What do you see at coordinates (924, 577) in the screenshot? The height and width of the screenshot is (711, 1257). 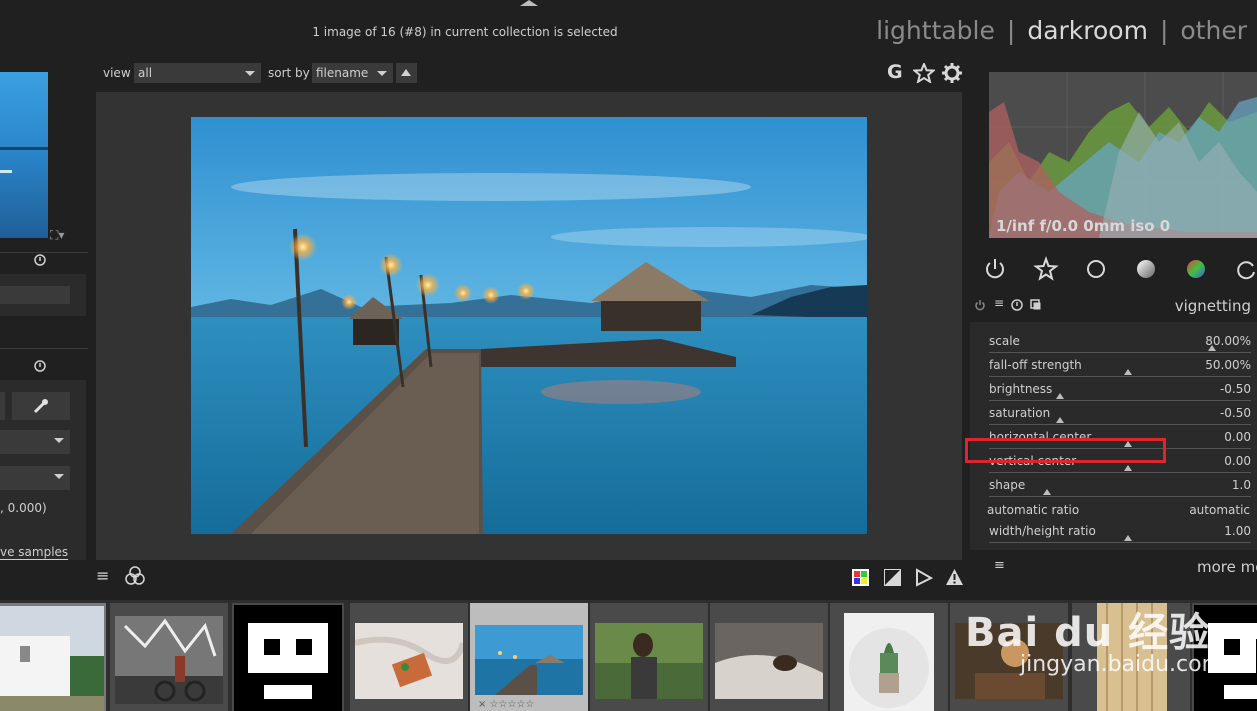 I see `focus-peaking-icon` at bounding box center [924, 577].